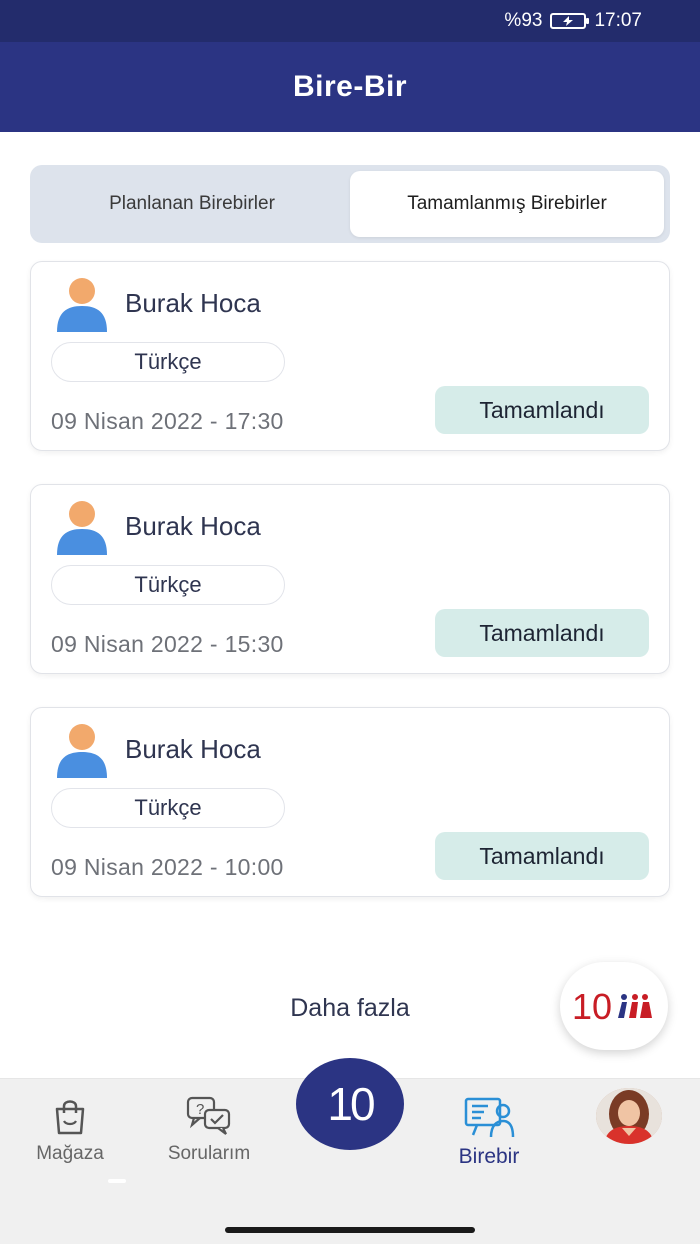  I want to click on session-datetime: 09 Nisan 2022 - 17:30, so click(167, 421).